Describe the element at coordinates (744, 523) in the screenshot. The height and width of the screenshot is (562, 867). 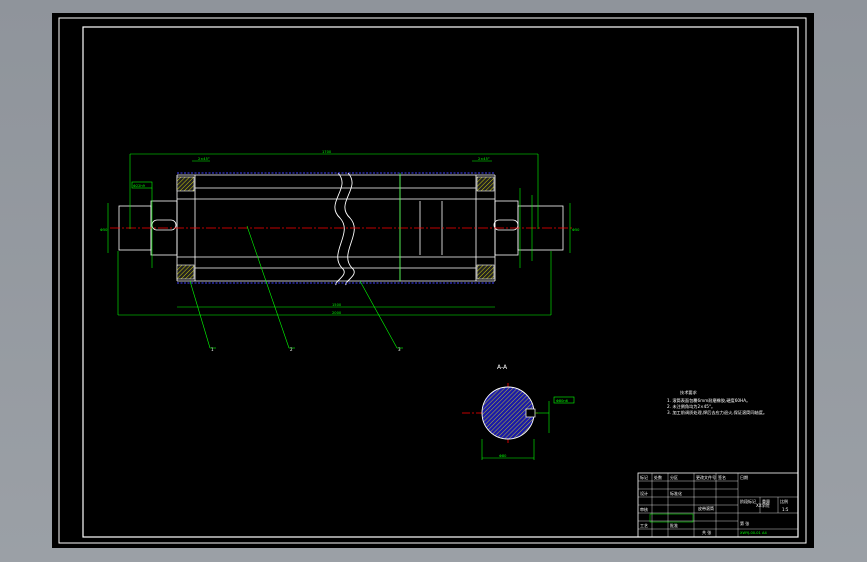
I see `tb-r3c5: 第 张` at that location.